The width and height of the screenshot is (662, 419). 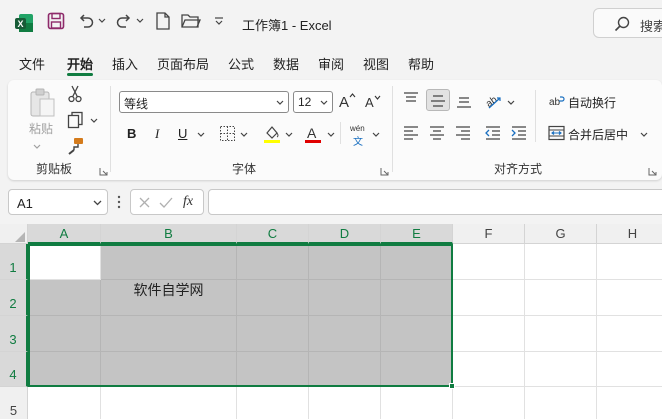 I want to click on save-icon, so click(x=56, y=21).